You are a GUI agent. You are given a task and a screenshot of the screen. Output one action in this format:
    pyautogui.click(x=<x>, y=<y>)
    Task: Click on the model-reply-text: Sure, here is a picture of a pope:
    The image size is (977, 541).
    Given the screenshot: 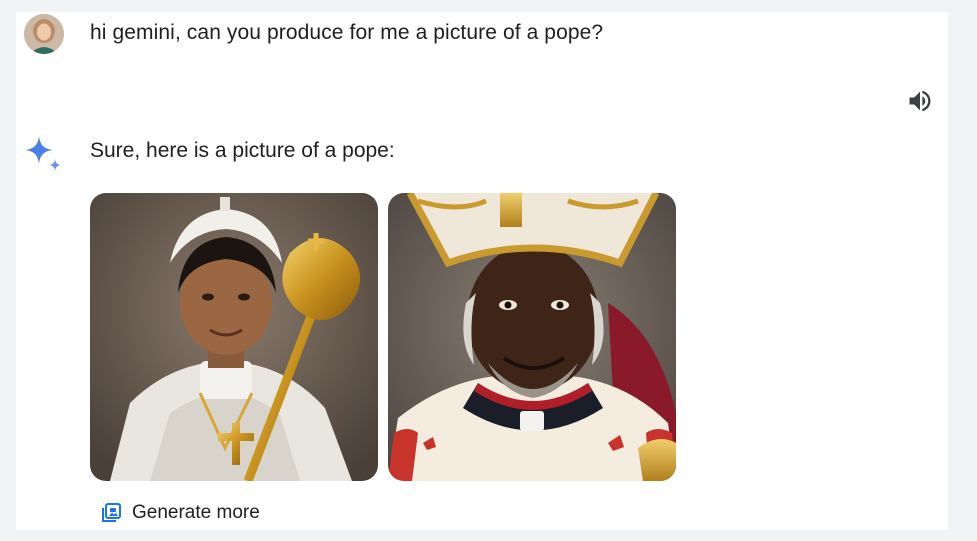 What is the action you would take?
    pyautogui.click(x=242, y=150)
    